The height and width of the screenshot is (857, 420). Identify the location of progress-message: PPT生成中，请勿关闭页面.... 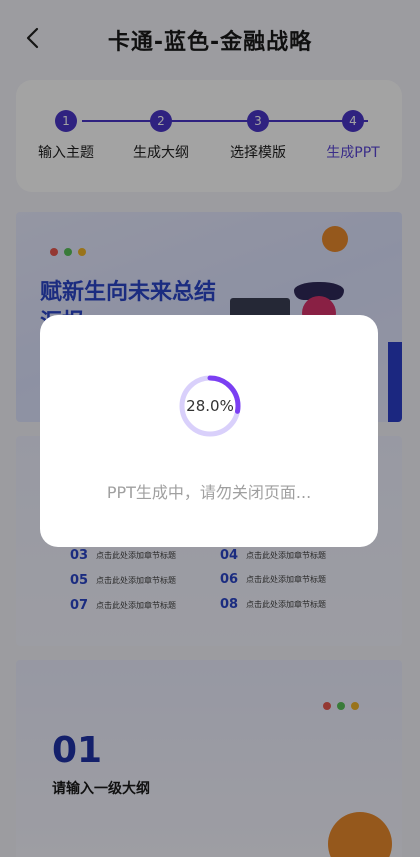
(209, 492).